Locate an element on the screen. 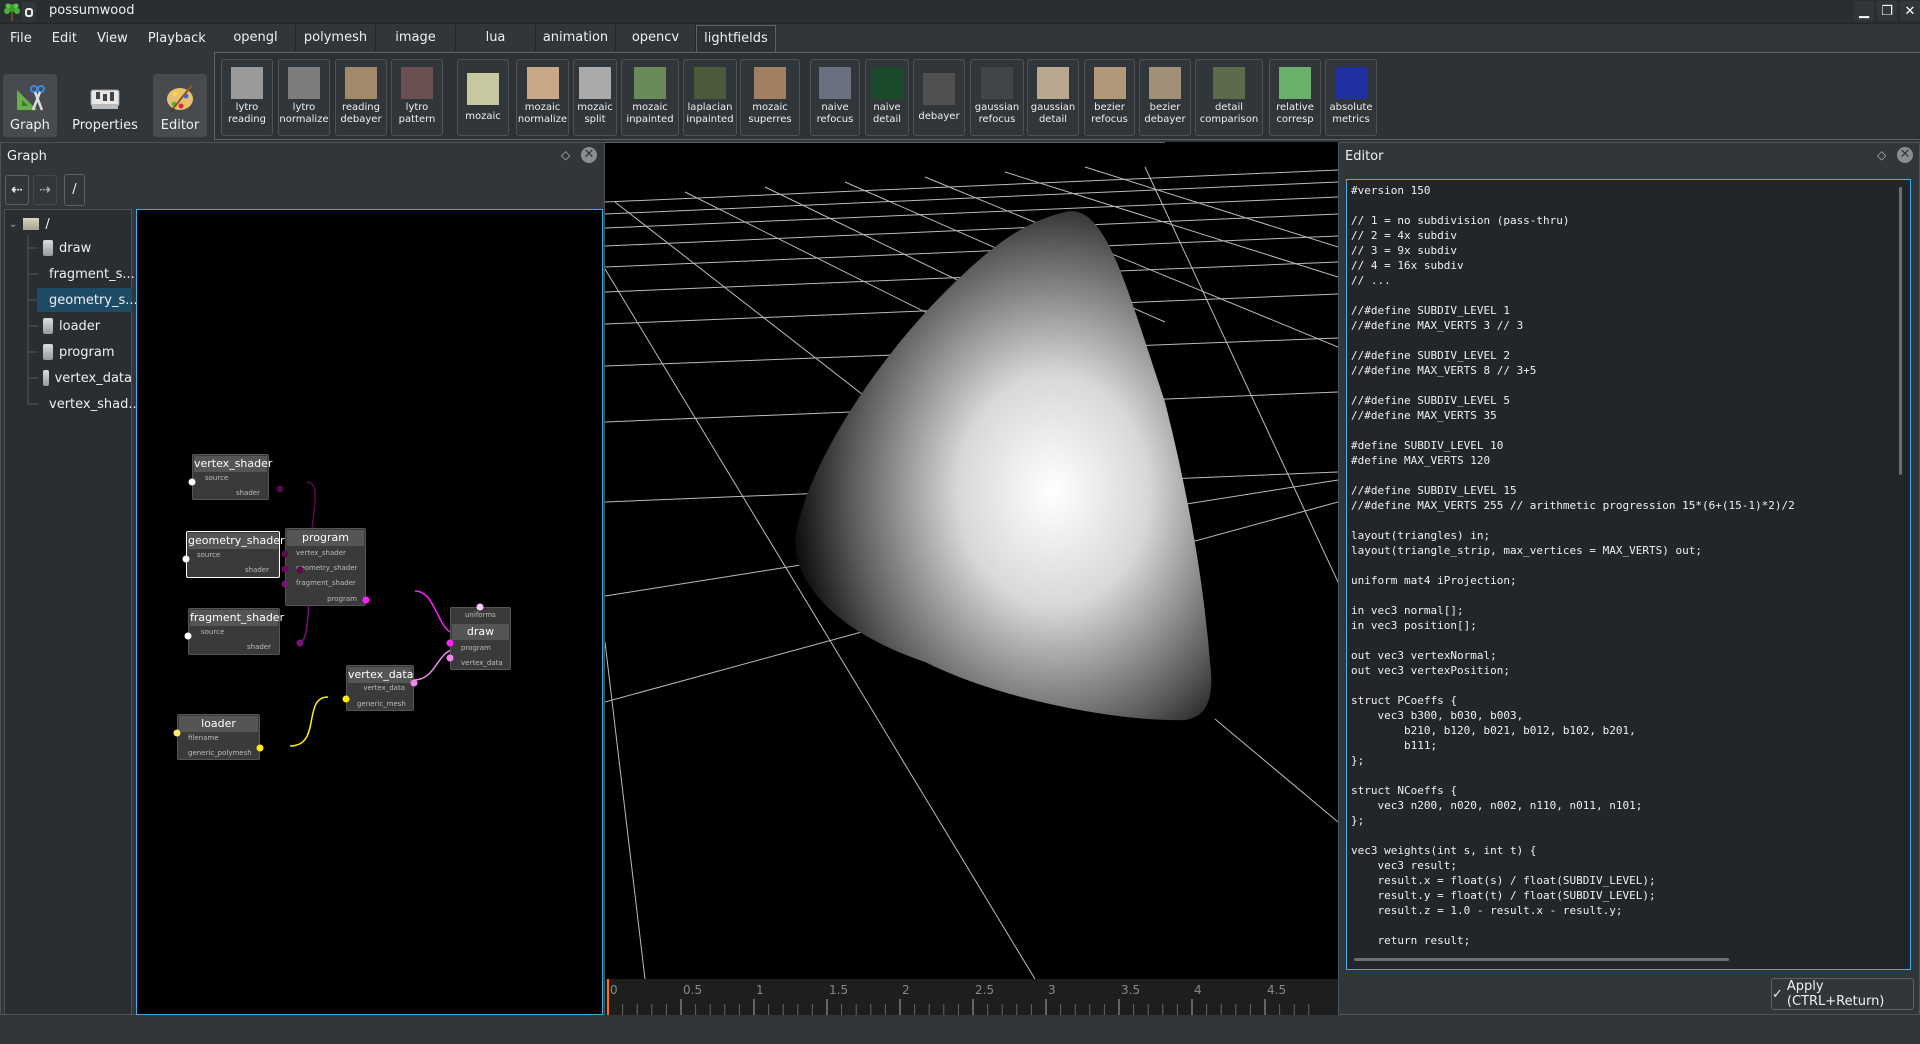 Image resolution: width=1920 pixels, height=1044 pixels. mode-buttons: Graph Properties Editor is located at coordinates (105, 105).